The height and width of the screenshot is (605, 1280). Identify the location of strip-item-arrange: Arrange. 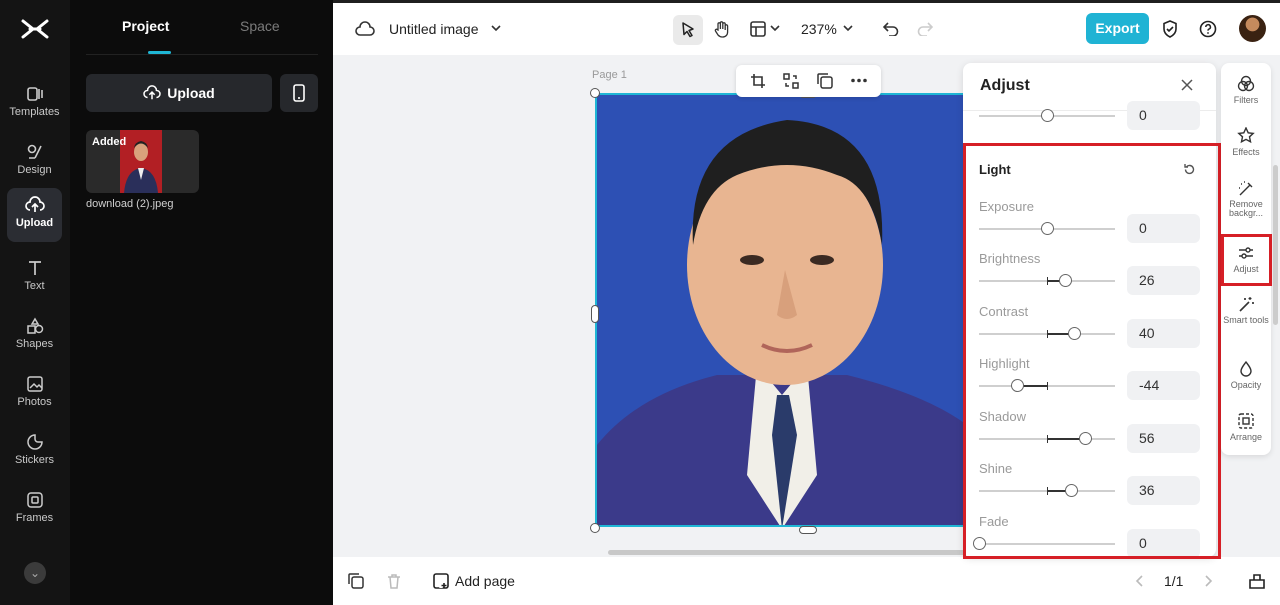
(1246, 427).